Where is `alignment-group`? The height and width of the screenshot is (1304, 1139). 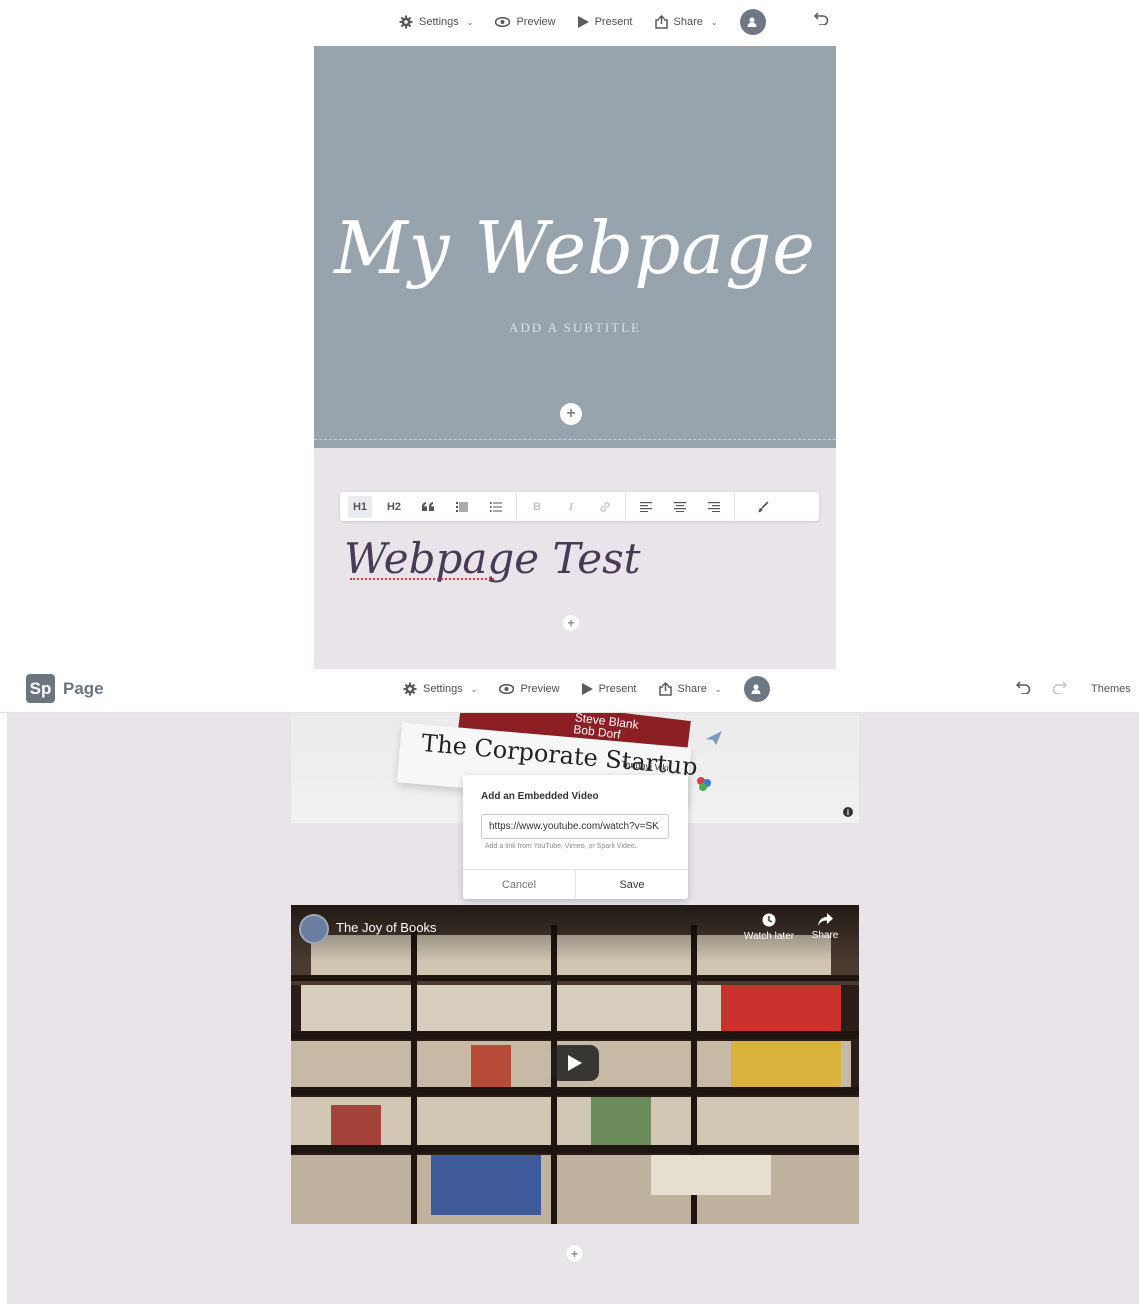 alignment-group is located at coordinates (680, 506).